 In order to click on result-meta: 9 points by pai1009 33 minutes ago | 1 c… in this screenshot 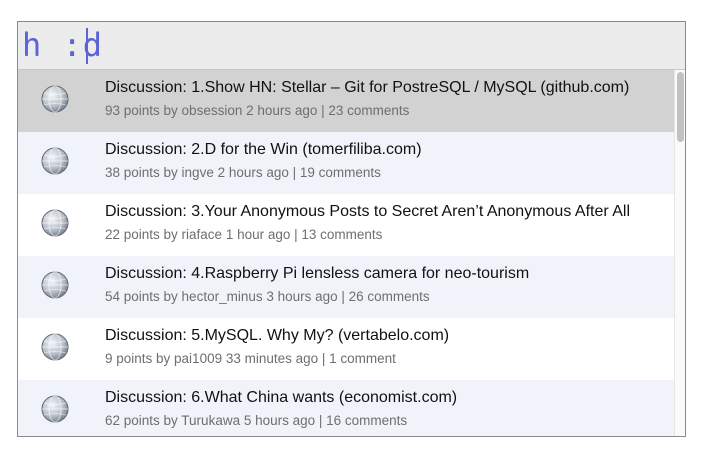, I will do `click(250, 358)`.